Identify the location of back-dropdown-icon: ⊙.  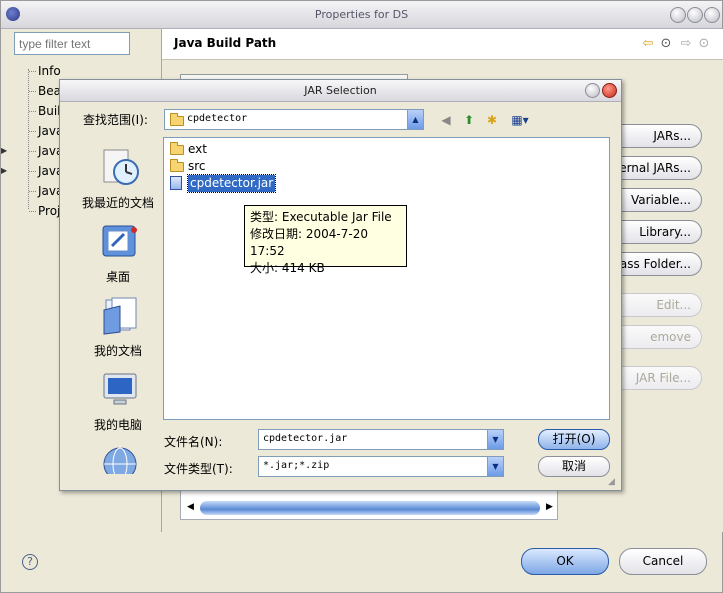
(666, 44).